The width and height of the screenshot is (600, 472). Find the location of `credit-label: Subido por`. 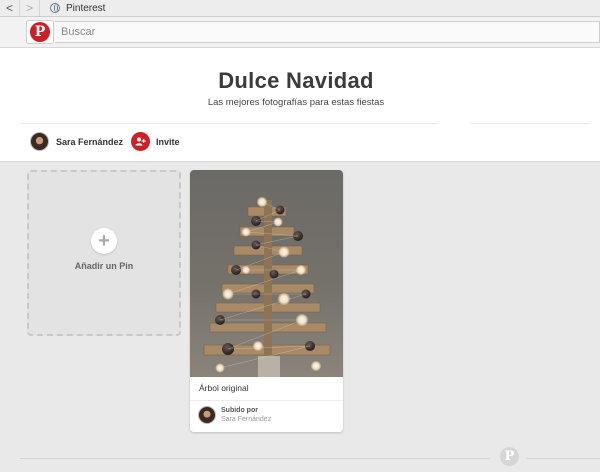

credit-label: Subido por is located at coordinates (239, 410).